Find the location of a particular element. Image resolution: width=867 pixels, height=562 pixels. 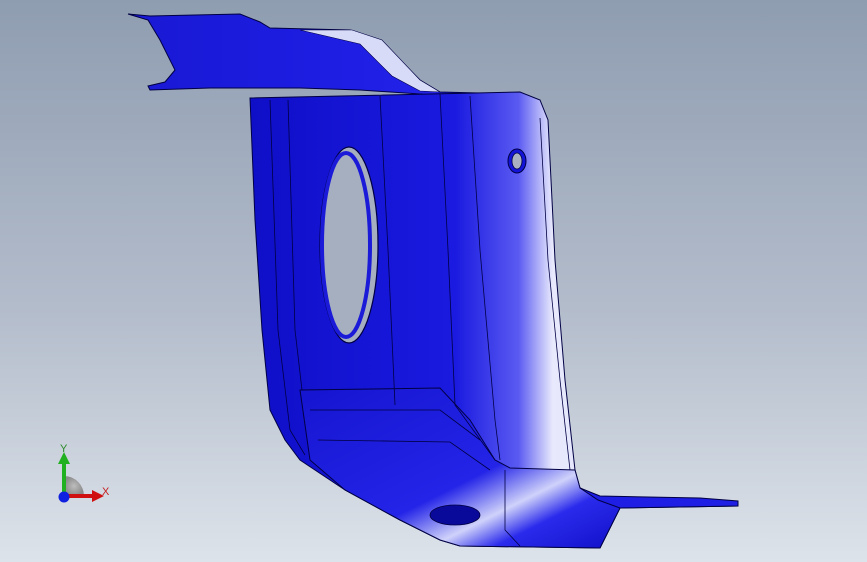

y-axis-label: Y is located at coordinates (64, 449).